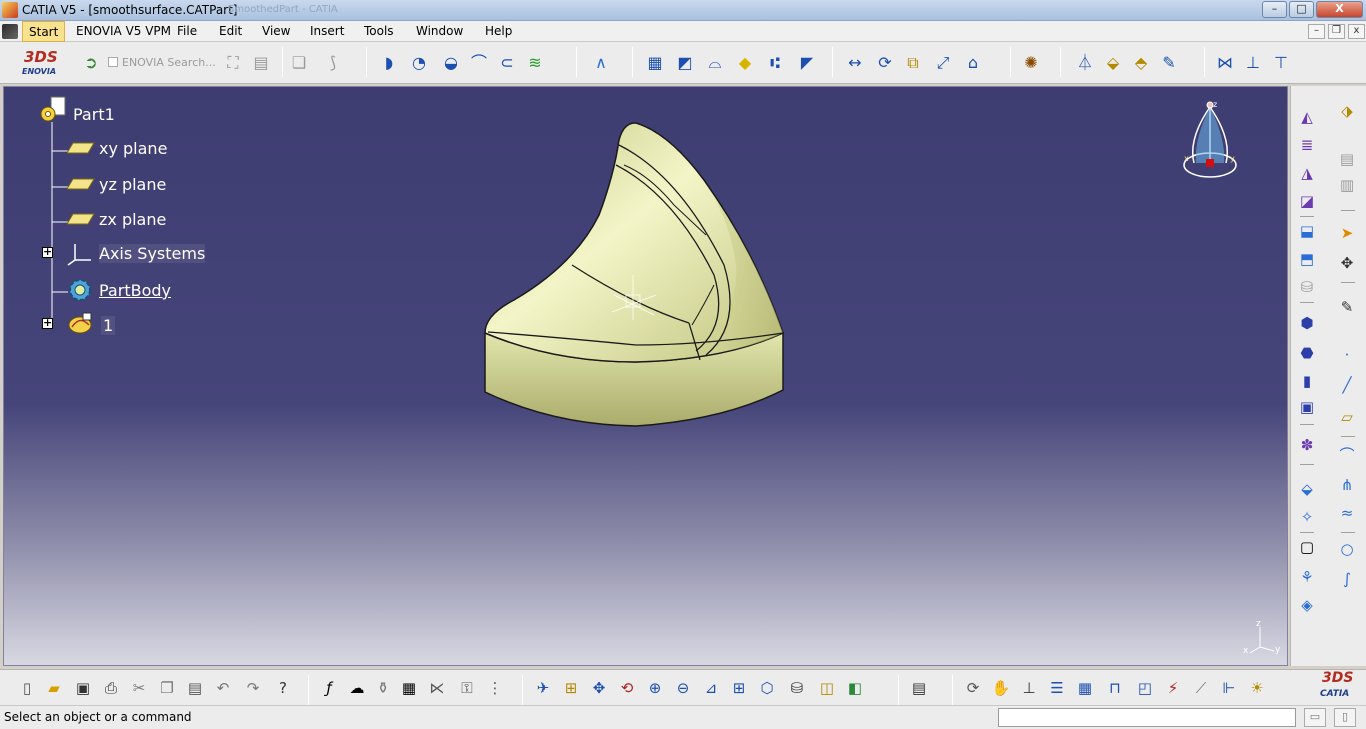 This screenshot has width=1366, height=729. What do you see at coordinates (479, 63) in the screenshot?
I see `offset-icon: ⌒` at bounding box center [479, 63].